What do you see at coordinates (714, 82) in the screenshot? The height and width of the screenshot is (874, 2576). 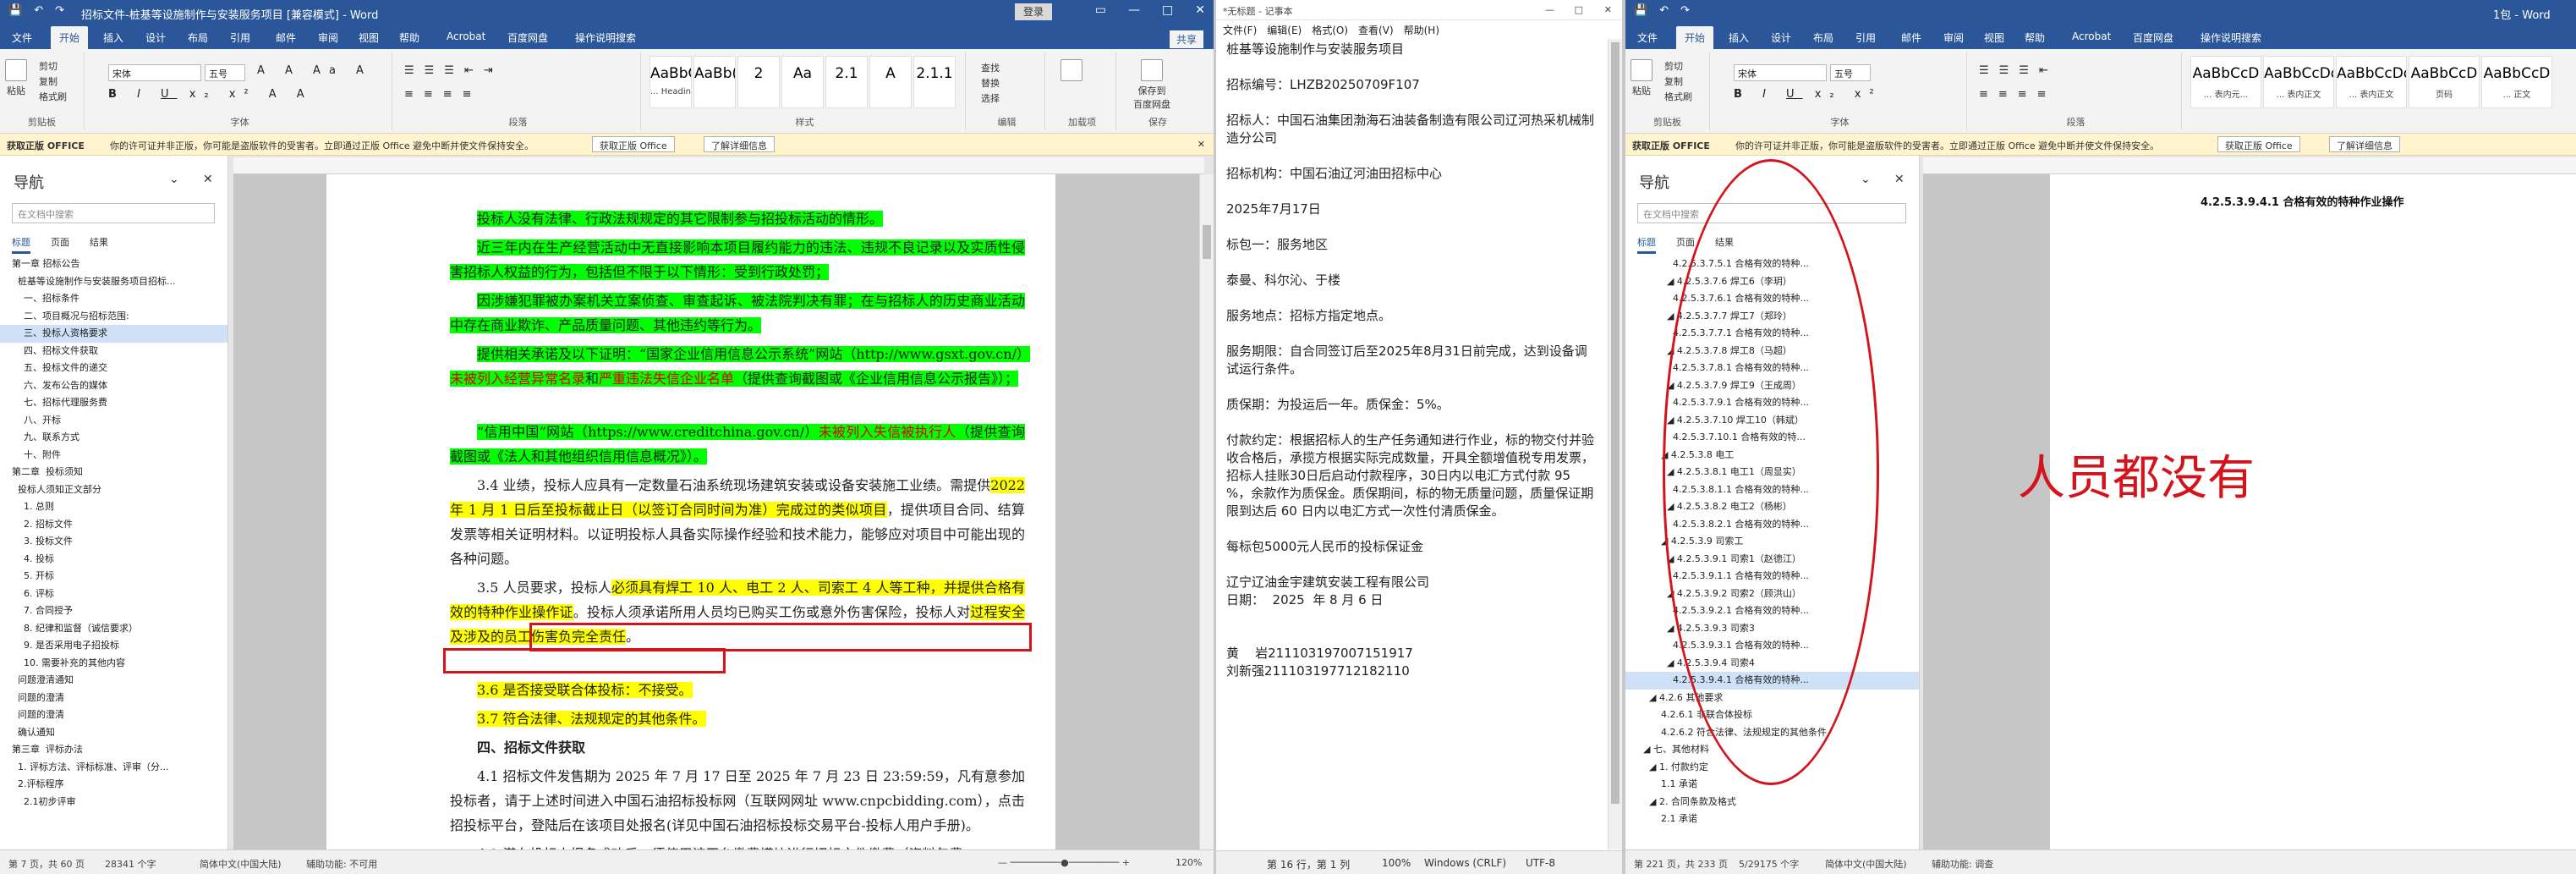 I see `style-1: AaBb(` at bounding box center [714, 82].